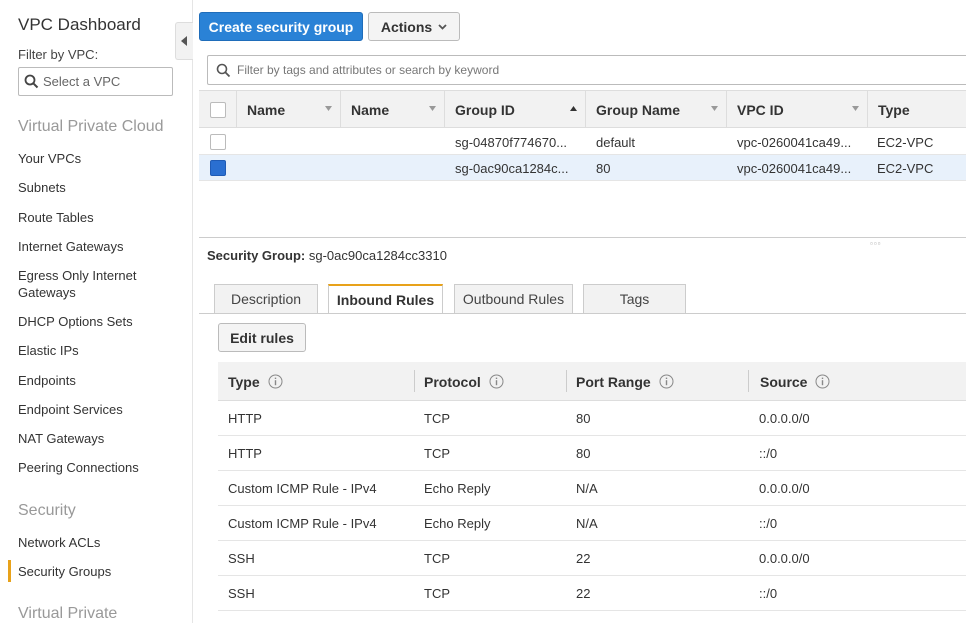 This screenshot has height=623, width=966. I want to click on sidebar-item-network-acls: Network ACLs, so click(98, 542).